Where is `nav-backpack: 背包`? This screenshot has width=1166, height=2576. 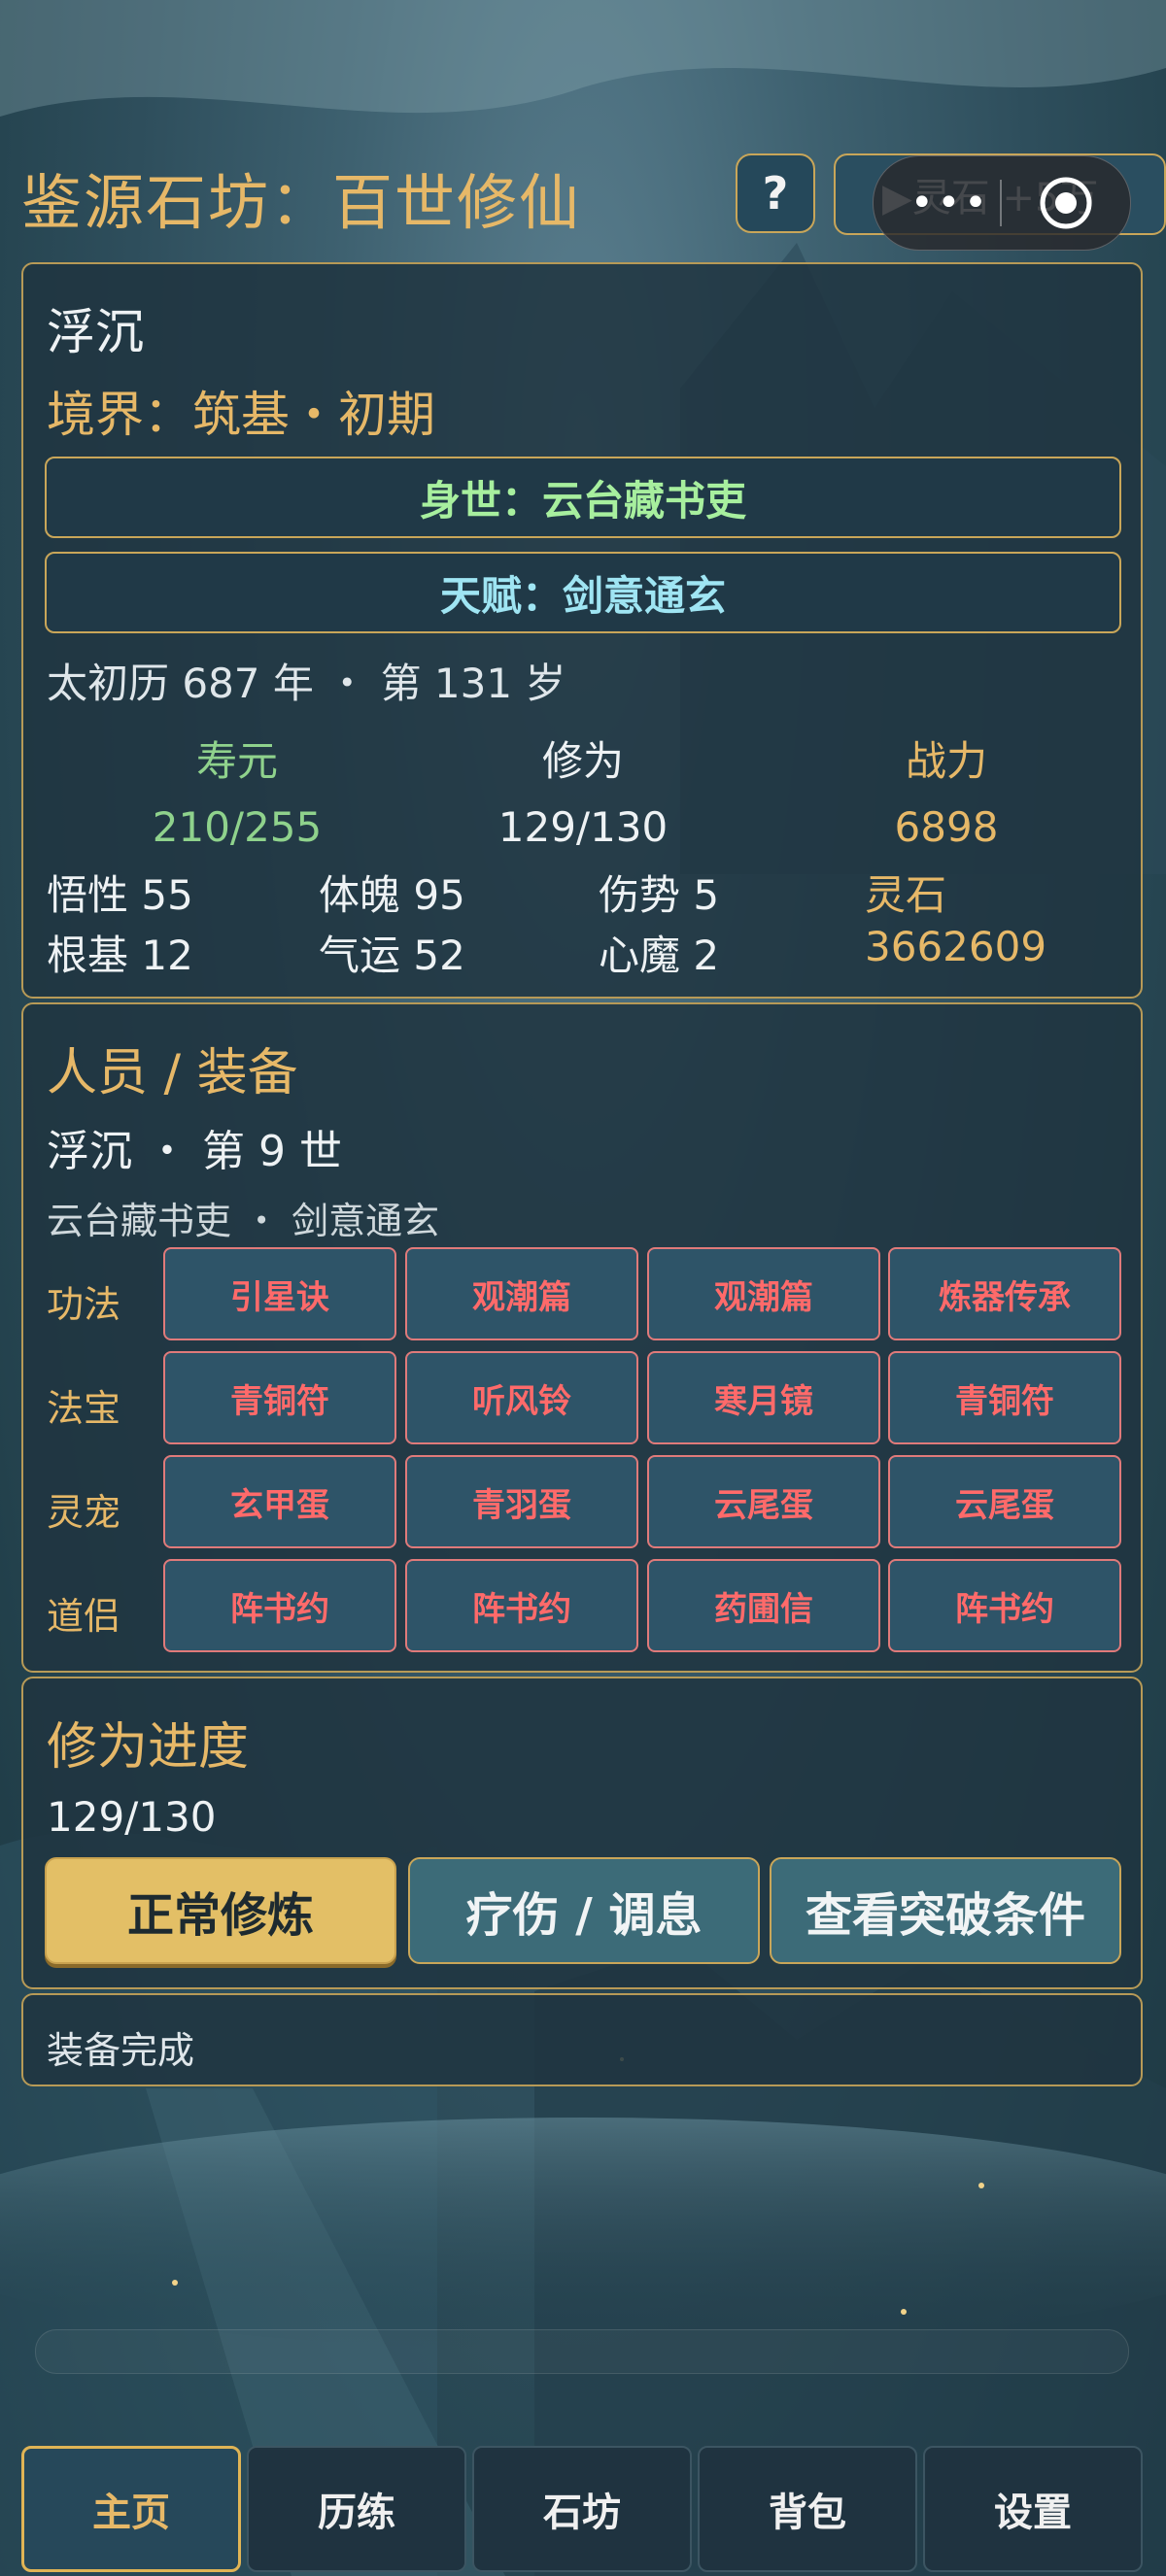
nav-backpack: 背包 is located at coordinates (807, 2509).